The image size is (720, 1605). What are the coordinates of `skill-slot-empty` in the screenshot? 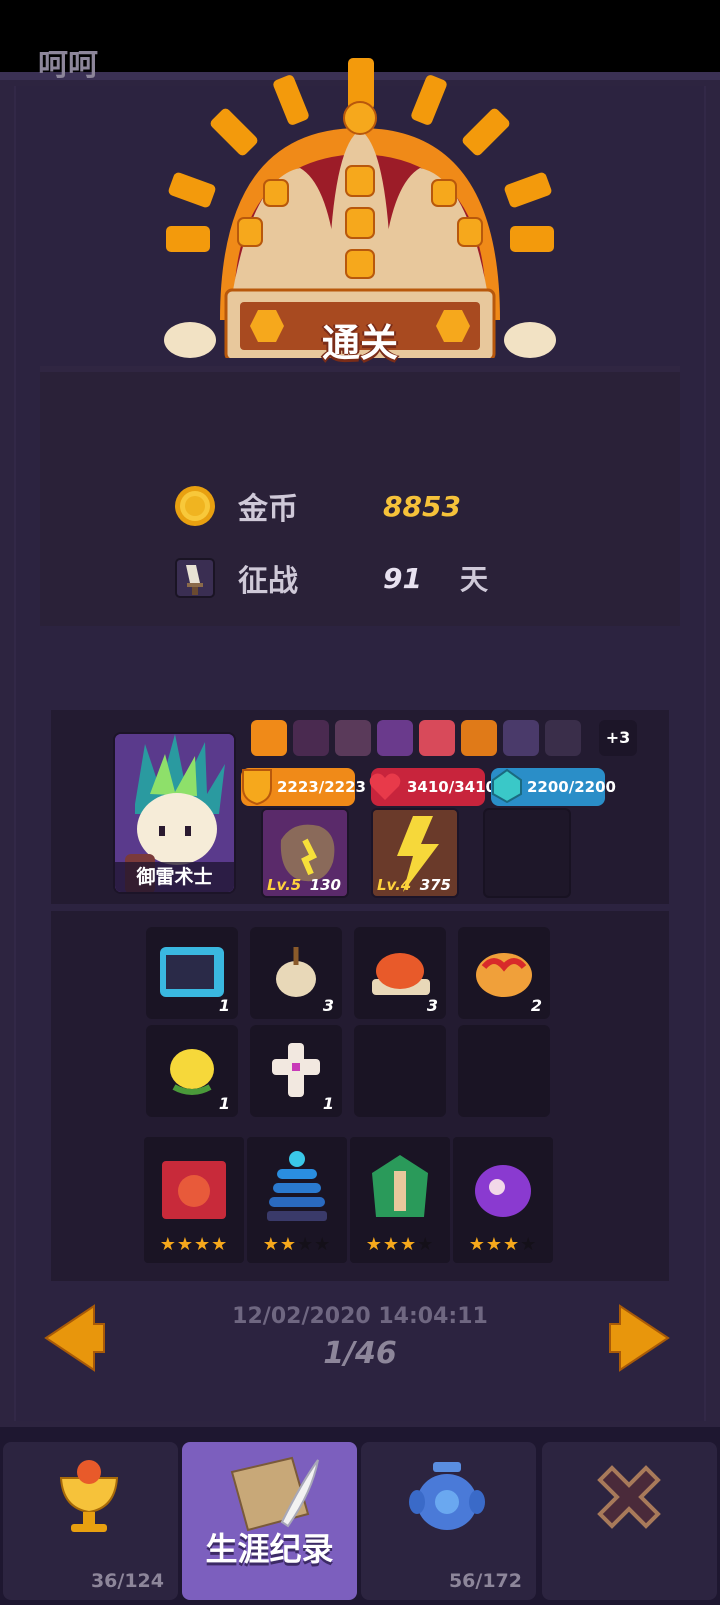 It's located at (527, 853).